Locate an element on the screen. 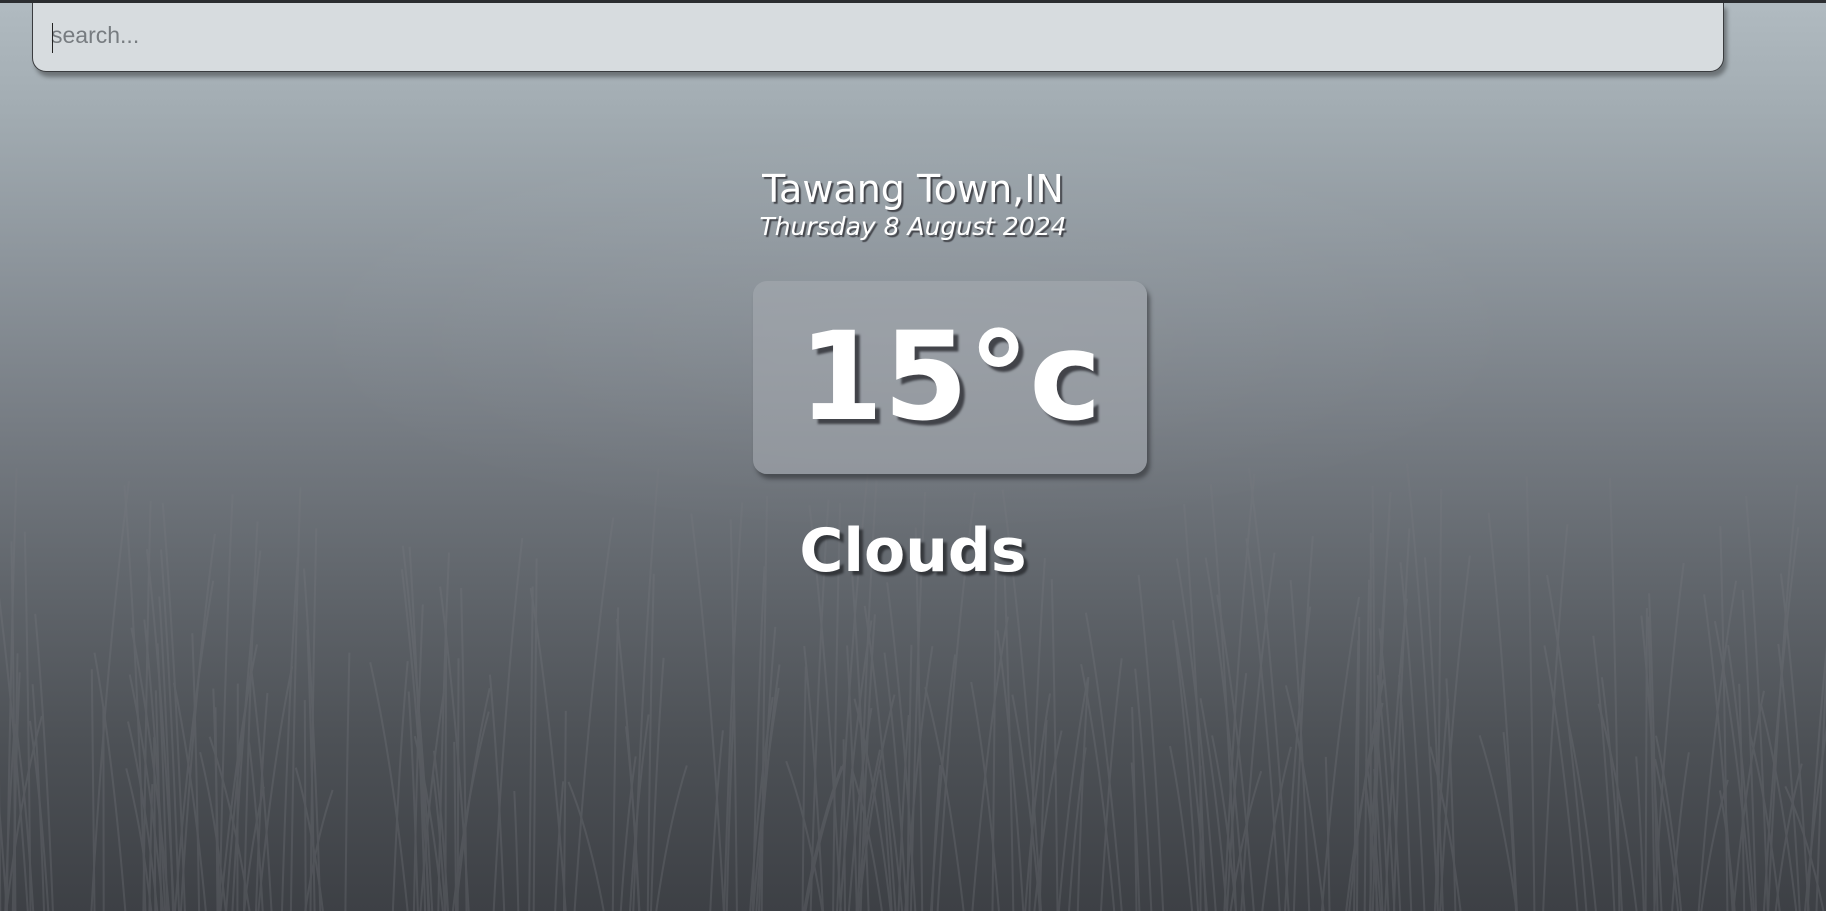 This screenshot has width=1826, height=911. location-block: Tawang Town,IN Thursday 8 August 2024 is located at coordinates (913, 204).